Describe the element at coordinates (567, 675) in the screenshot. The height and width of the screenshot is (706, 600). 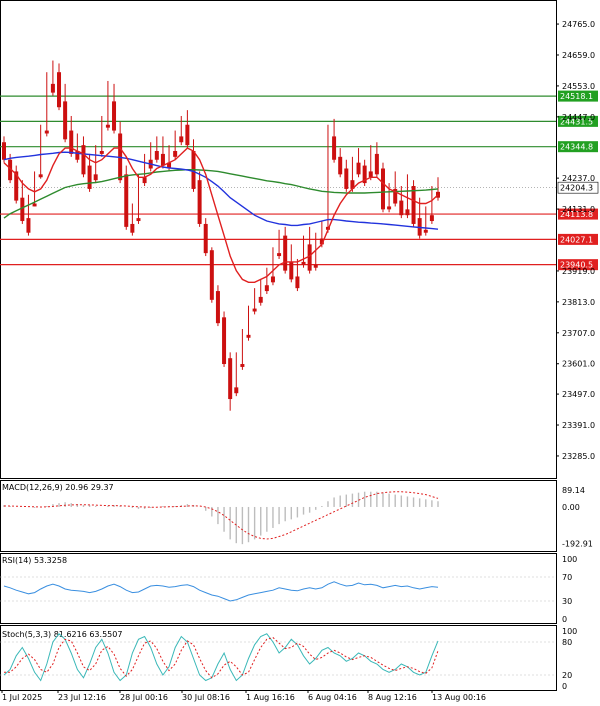
I see `stoch-tick-label: 20` at that location.